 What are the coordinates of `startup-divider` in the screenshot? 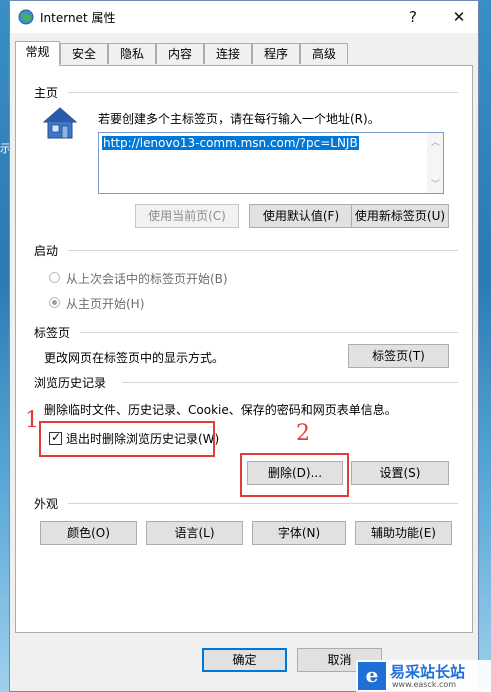 It's located at (263, 250).